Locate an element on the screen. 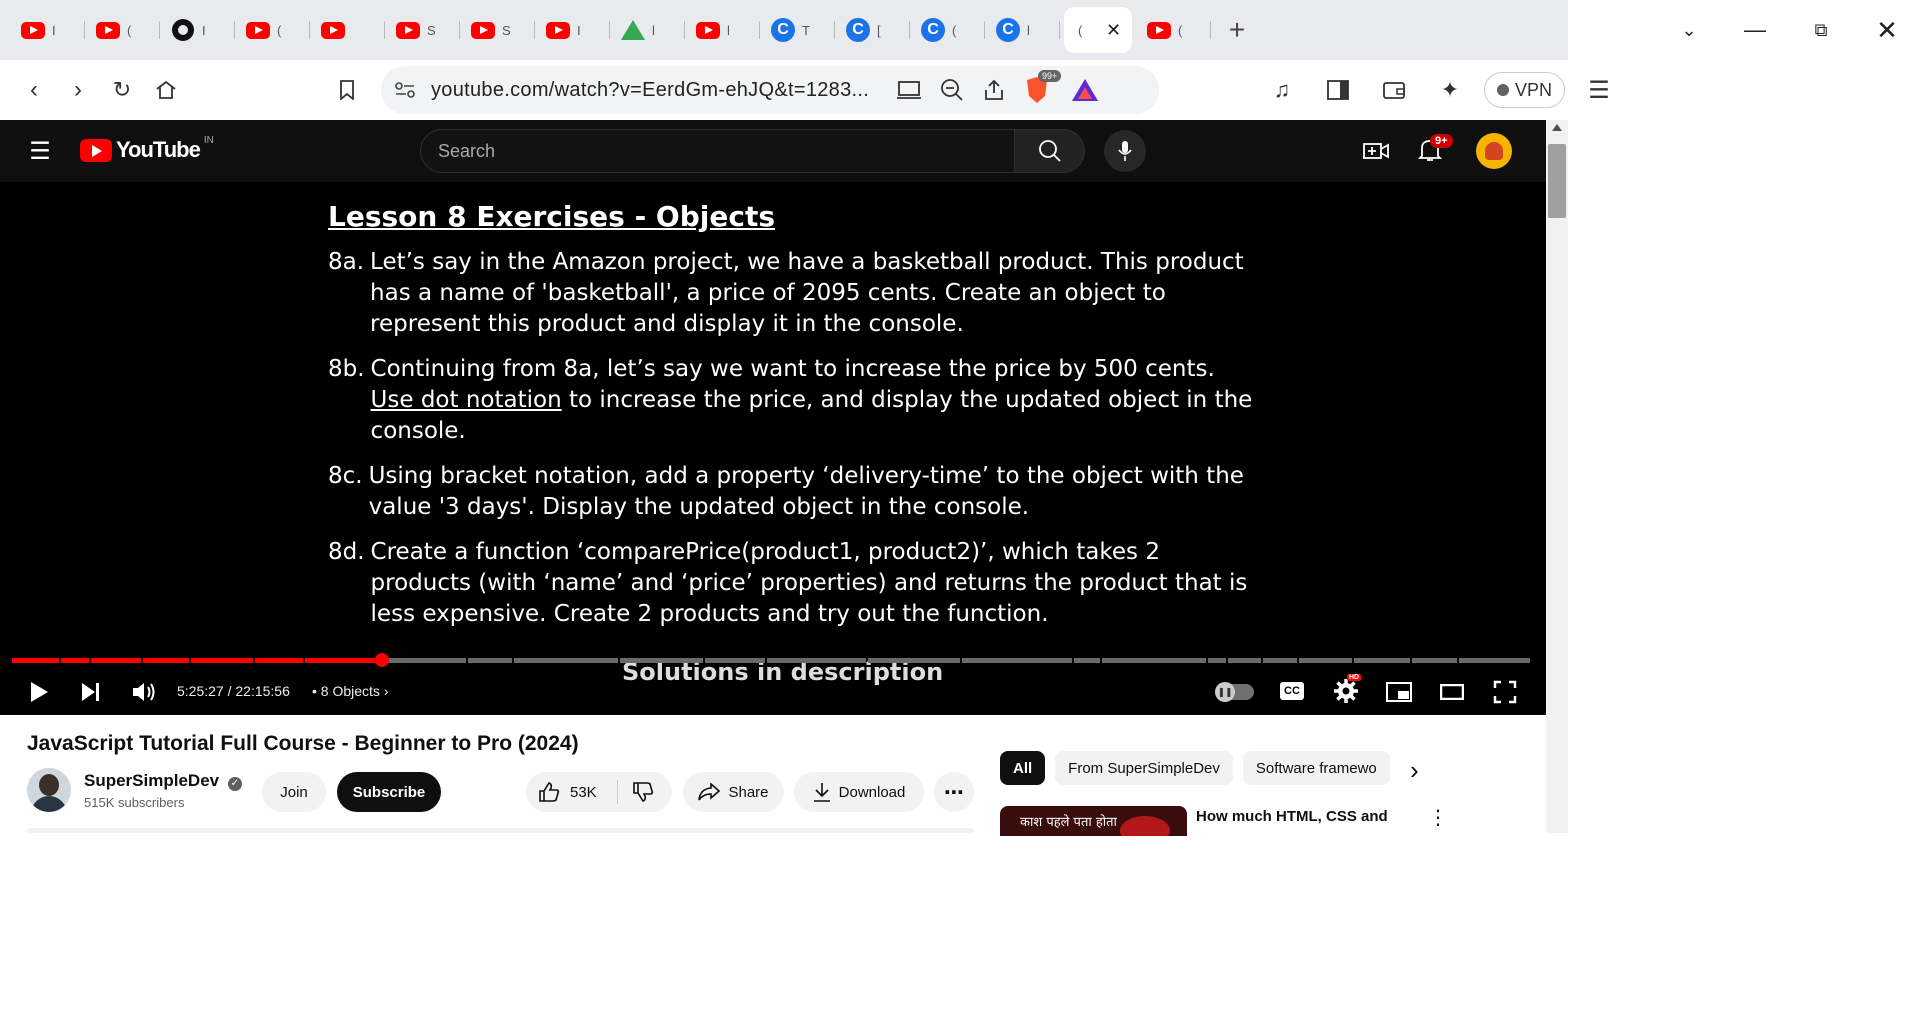 This screenshot has width=1920, height=1020. voice-search-button is located at coordinates (1125, 151).